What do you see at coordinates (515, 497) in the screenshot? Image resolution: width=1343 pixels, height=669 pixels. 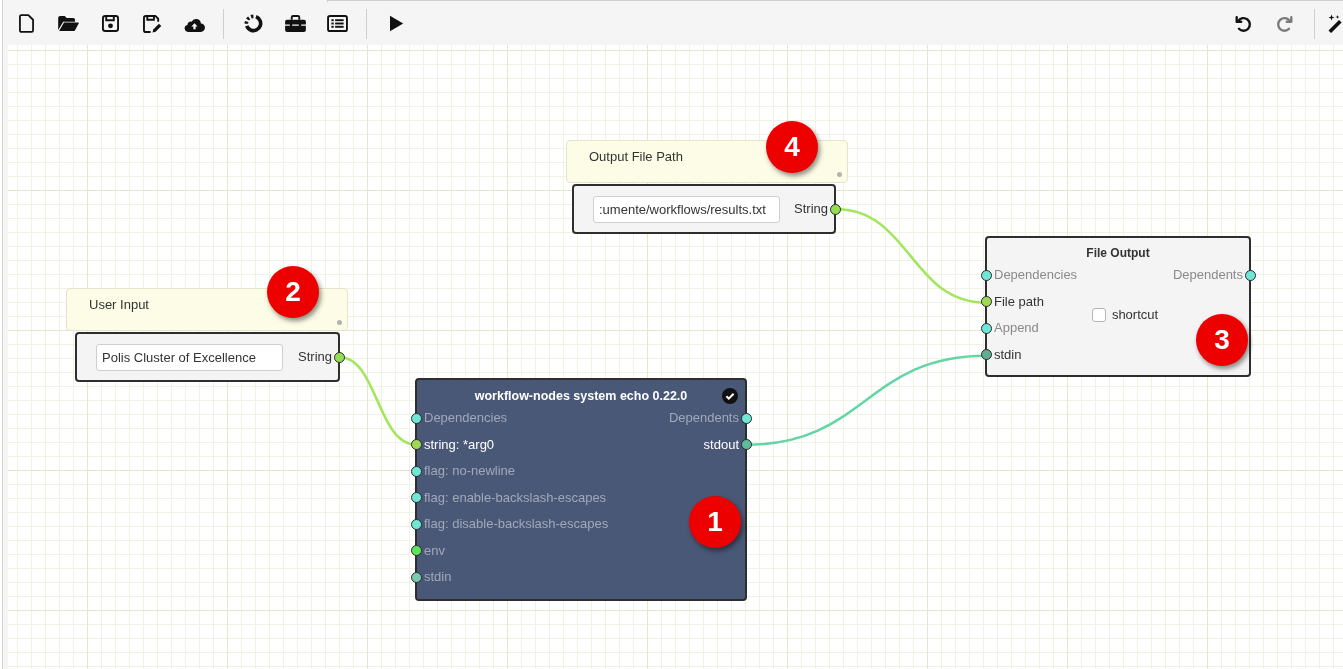 I see `port-label: flag: enable-backslash-escapes` at bounding box center [515, 497].